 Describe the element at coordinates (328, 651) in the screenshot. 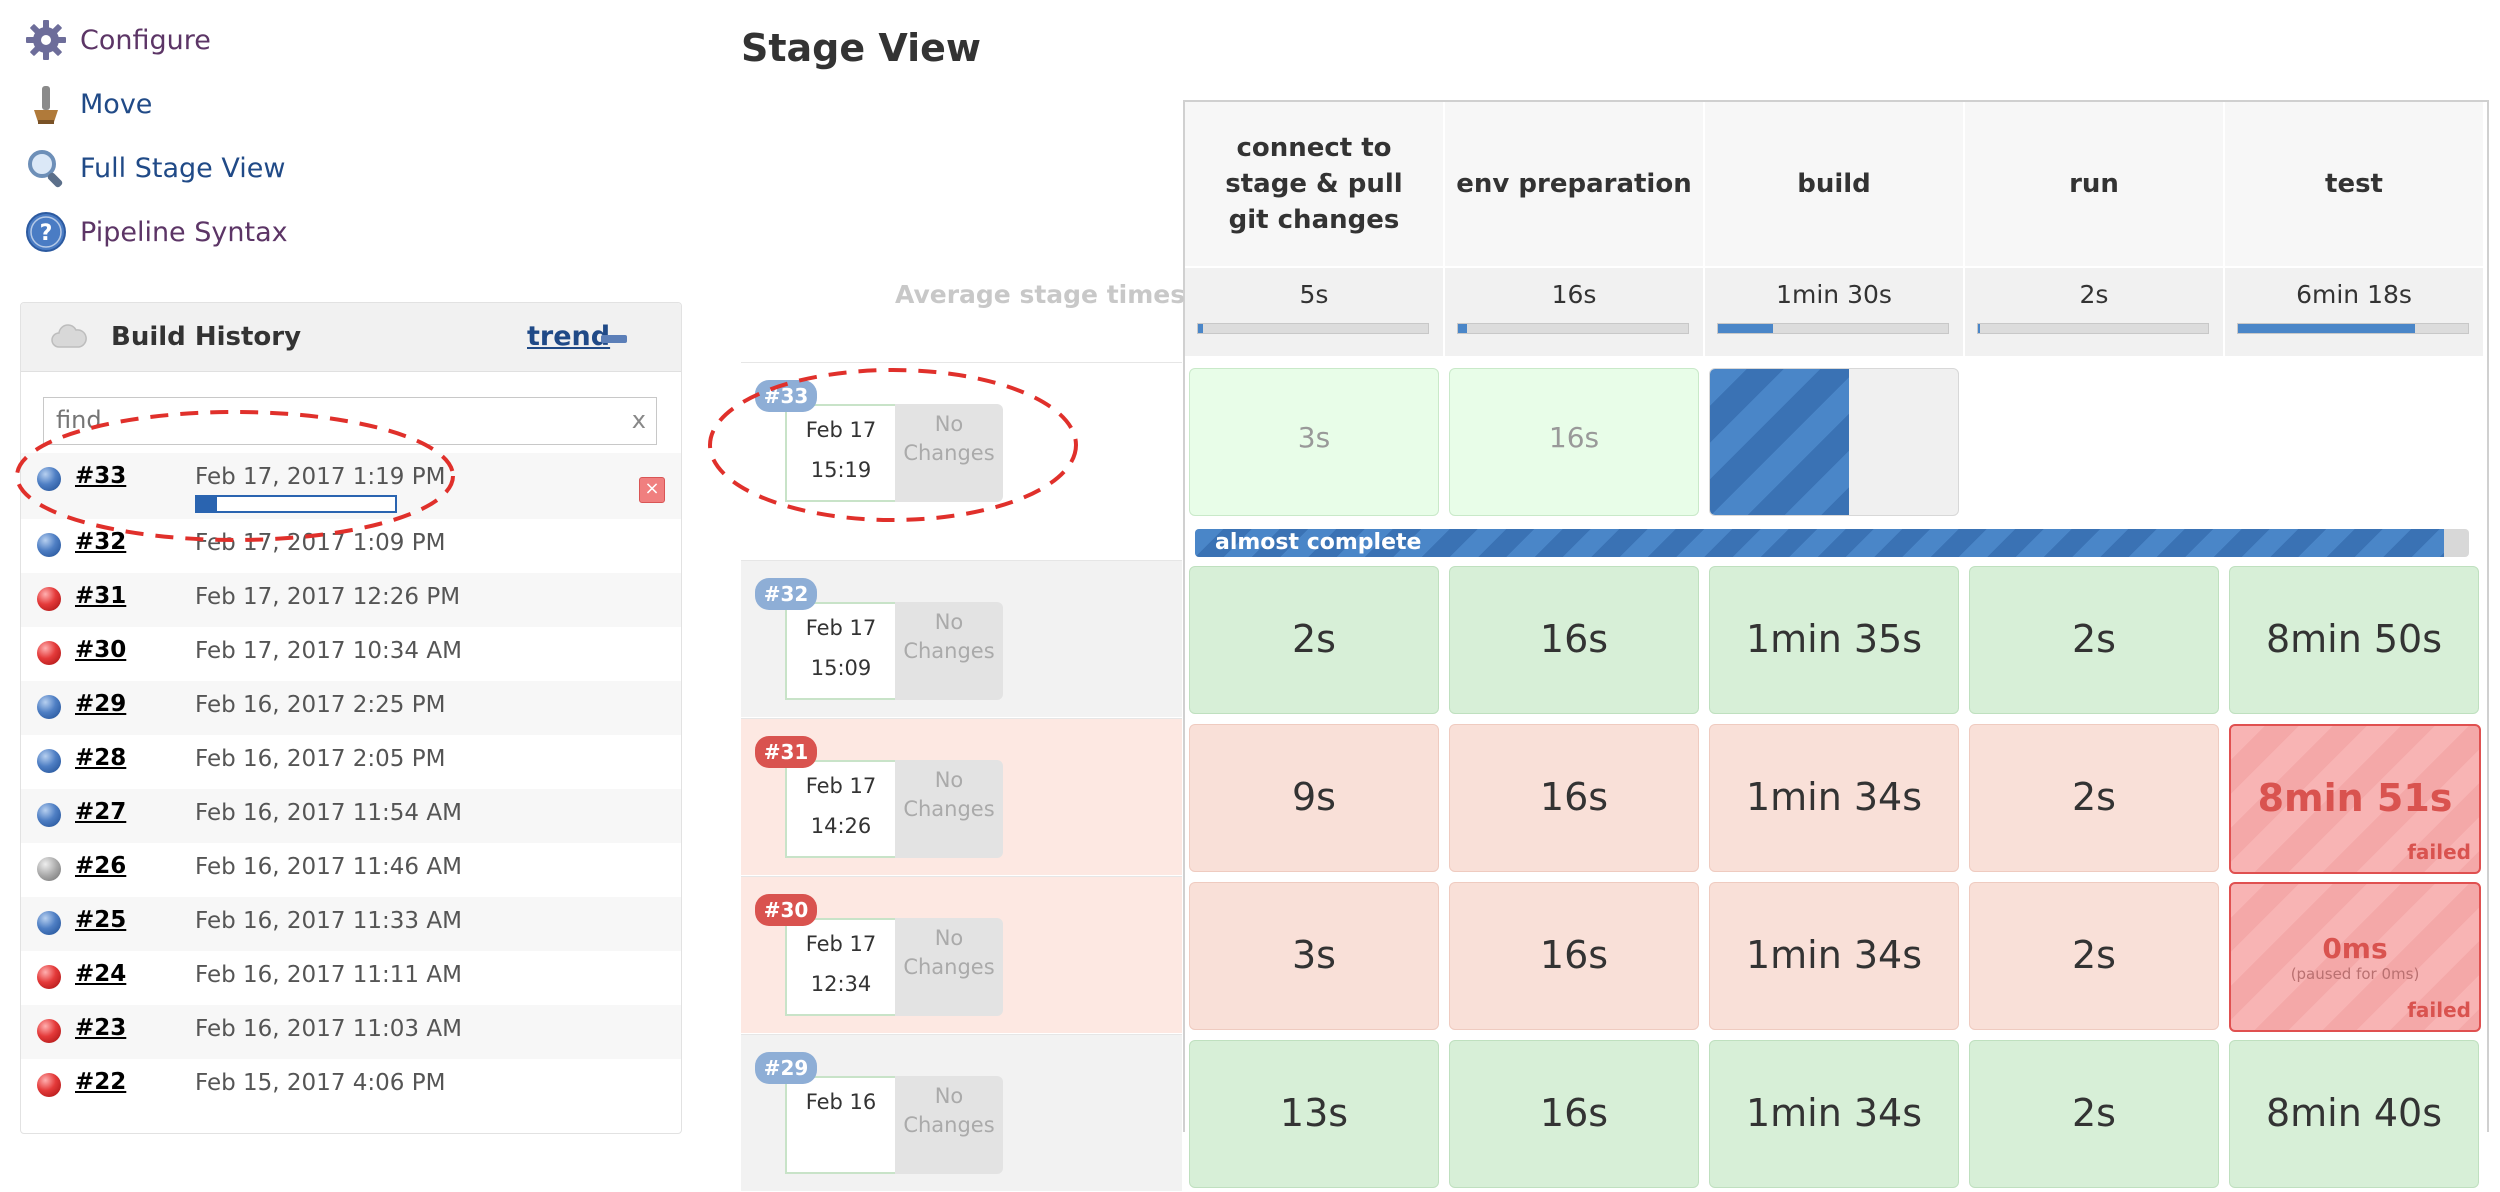

I see `build-date: Feb 17, 2017 10:34 AM` at that location.